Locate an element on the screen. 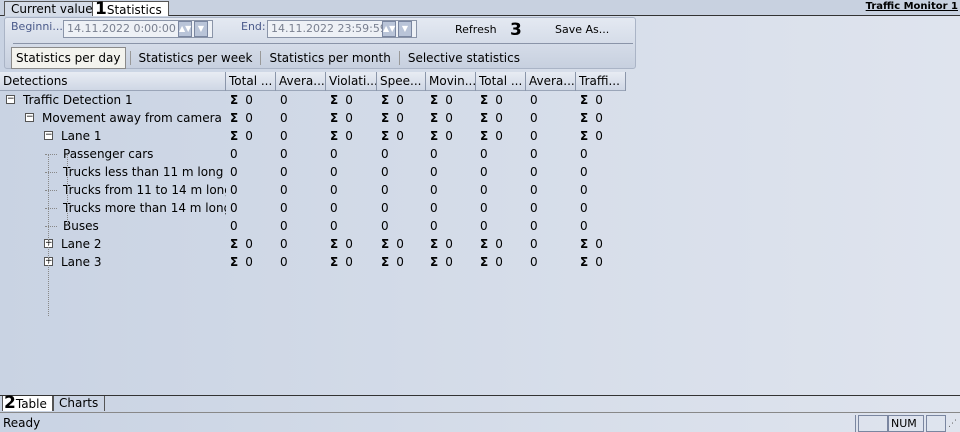 The height and width of the screenshot is (432, 960). table-row: Buses 0 0 0 0 0 0 0 0 is located at coordinates (313, 226).